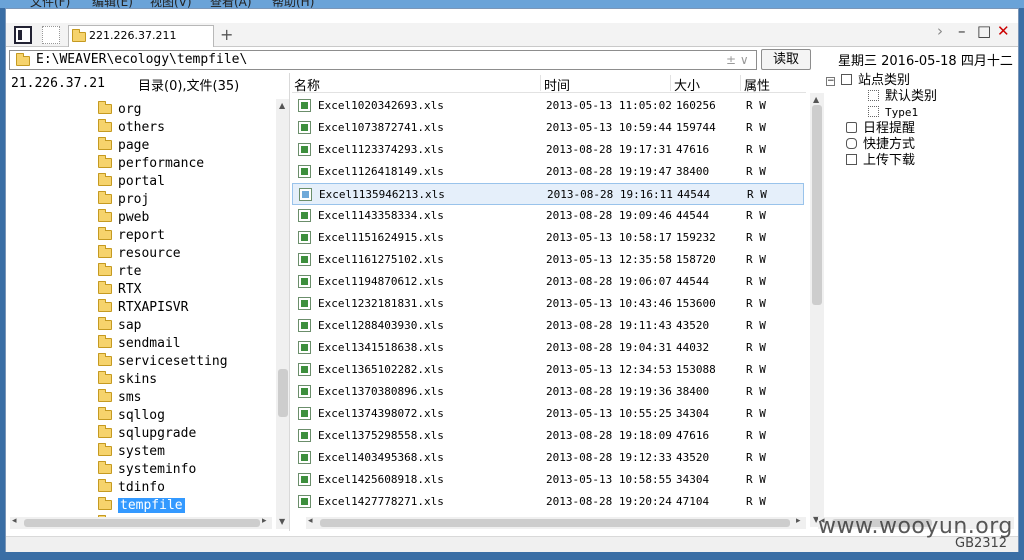  I want to click on tree-item: performance, so click(151, 164).